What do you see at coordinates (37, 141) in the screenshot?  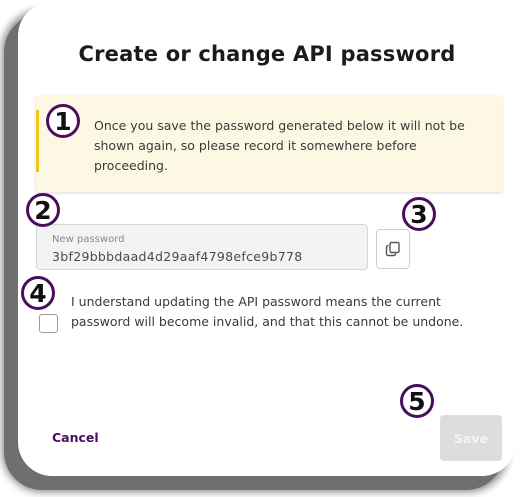 I see `notice-accent-bar` at bounding box center [37, 141].